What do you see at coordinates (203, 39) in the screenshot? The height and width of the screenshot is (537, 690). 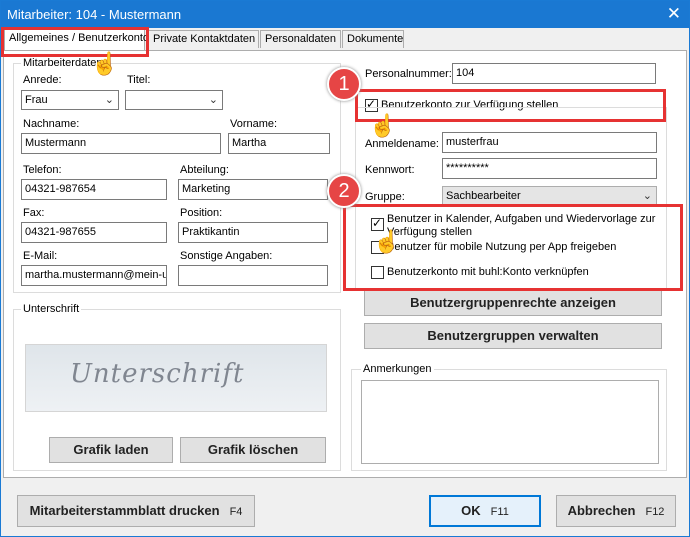 I see `tab-private-kontaktdaten: Private Kontaktdaten` at bounding box center [203, 39].